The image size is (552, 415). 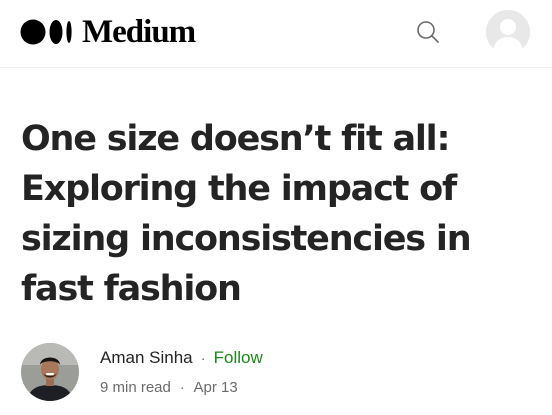 I want to click on author-photo-icon, so click(x=50, y=372).